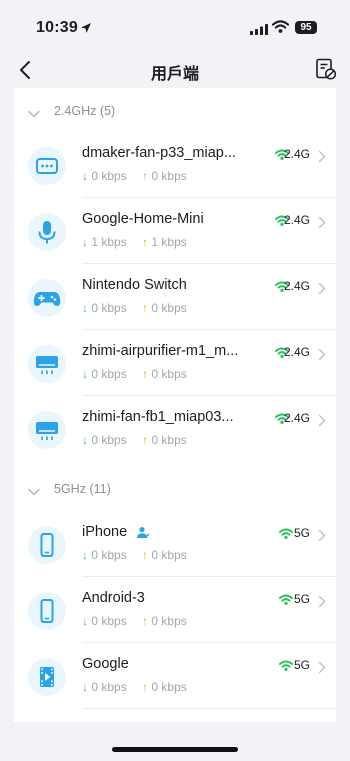  What do you see at coordinates (175, 231) in the screenshot?
I see `device-row: Google-Home-Mini ↓ 1 kbps ↑ 1 kbps 2.4G` at bounding box center [175, 231].